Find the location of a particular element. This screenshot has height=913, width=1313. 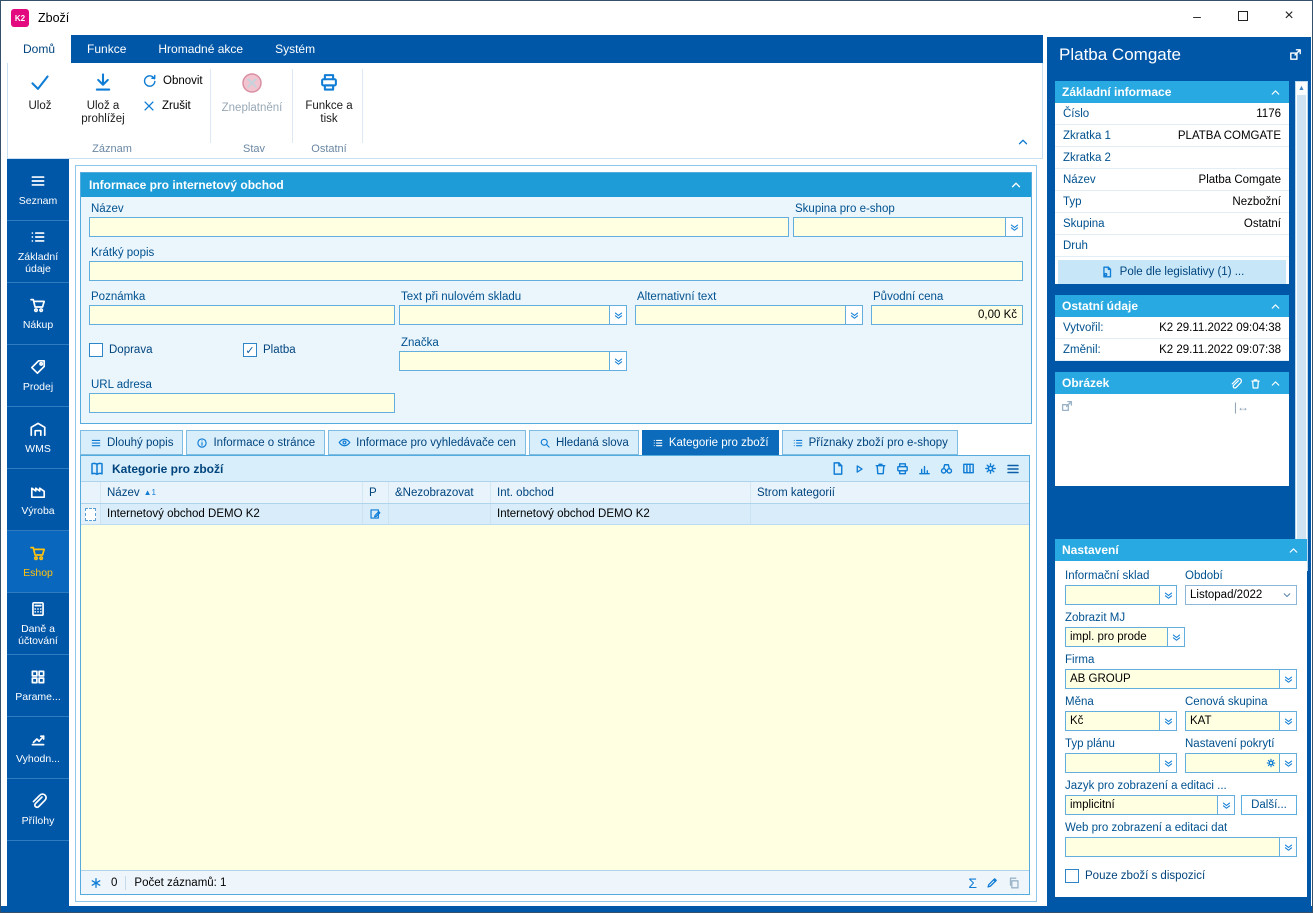

detail-row: Druh is located at coordinates (1172, 246).